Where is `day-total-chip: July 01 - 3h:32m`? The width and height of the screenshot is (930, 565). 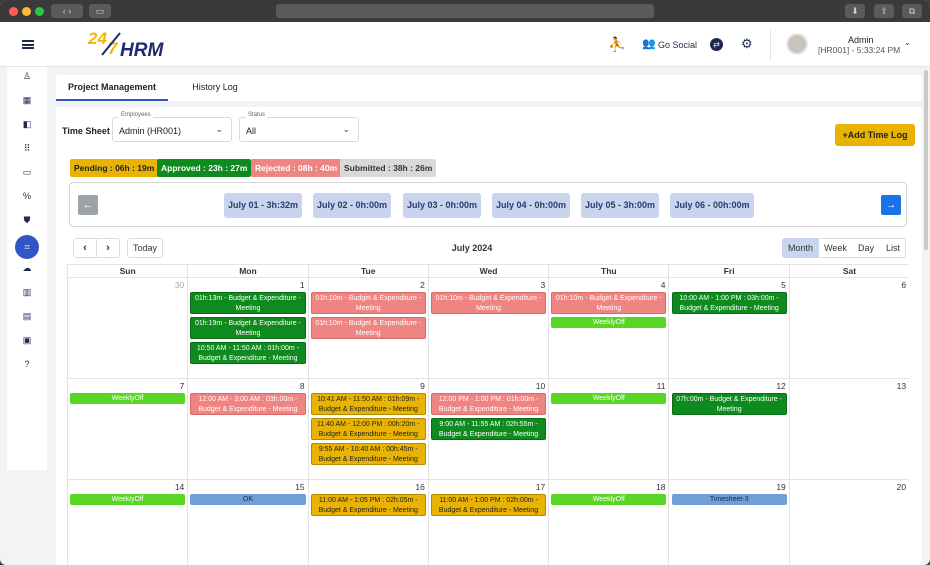
day-total-chip: July 01 - 3h:32m is located at coordinates (263, 205).